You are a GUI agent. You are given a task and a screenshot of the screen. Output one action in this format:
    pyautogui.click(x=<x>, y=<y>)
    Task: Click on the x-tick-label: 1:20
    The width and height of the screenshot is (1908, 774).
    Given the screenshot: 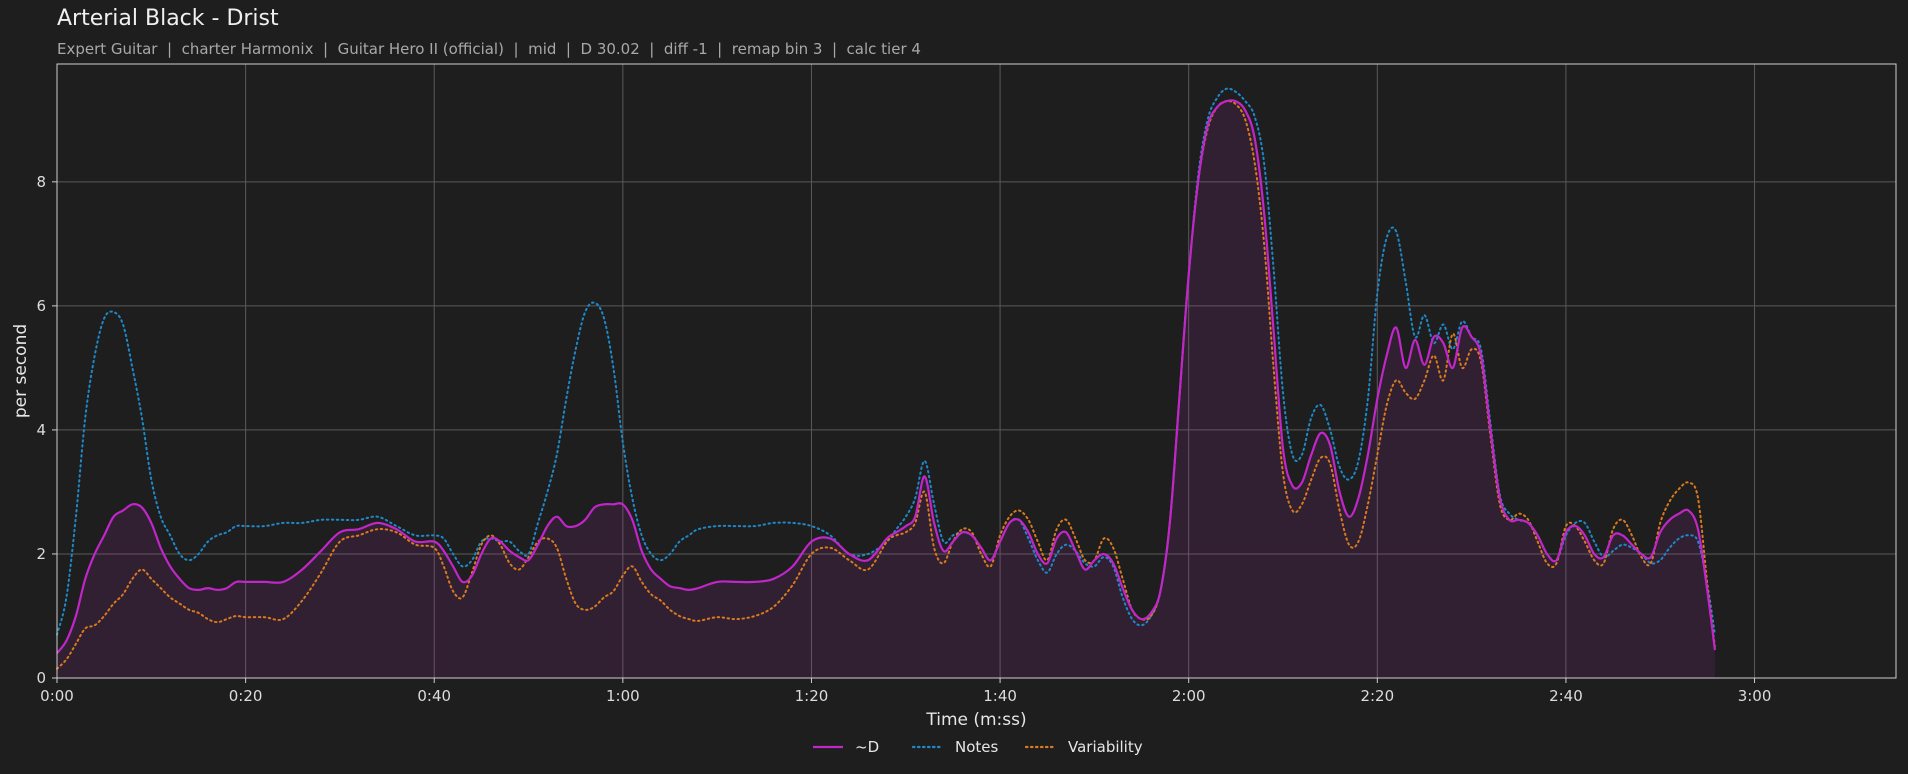 What is the action you would take?
    pyautogui.click(x=812, y=696)
    